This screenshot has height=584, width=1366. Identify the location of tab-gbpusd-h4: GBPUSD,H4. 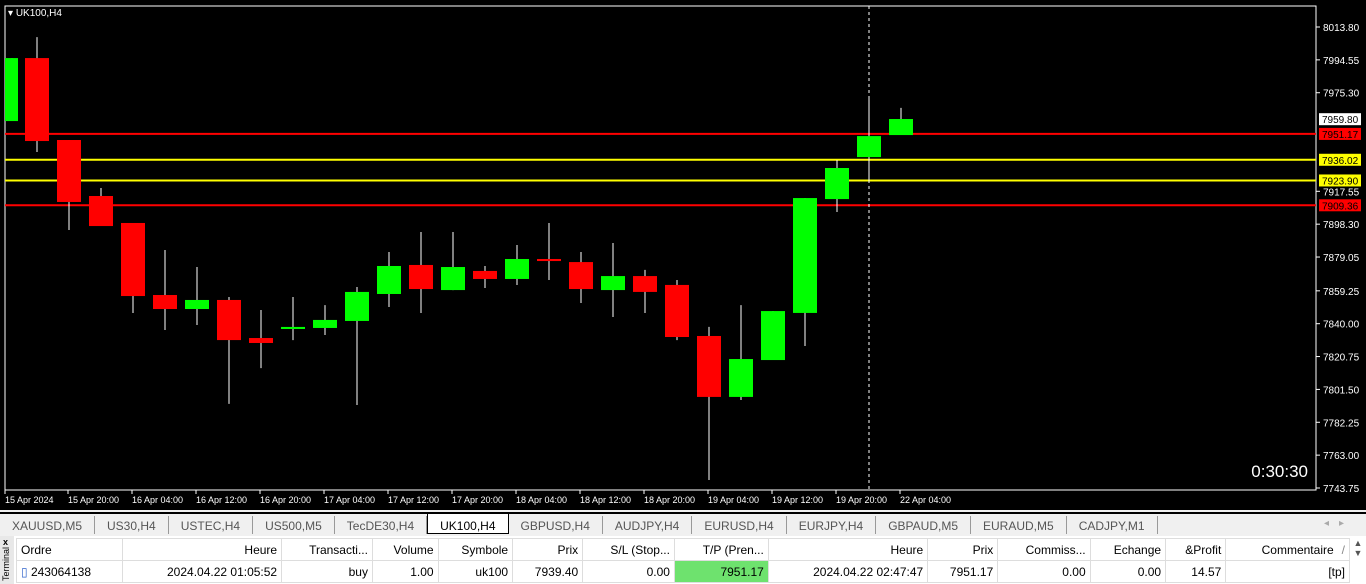
(556, 525).